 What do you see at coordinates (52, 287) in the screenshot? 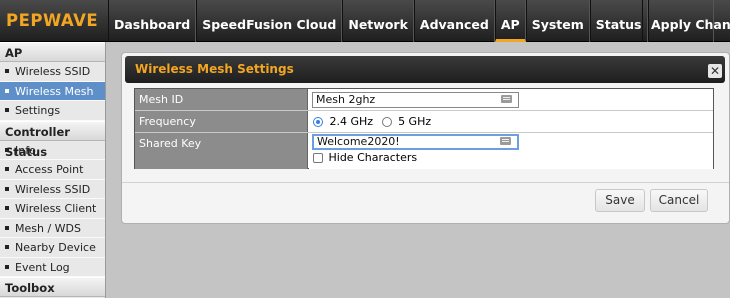
I see `sidebar-section-toolbox: Toolbox` at bounding box center [52, 287].